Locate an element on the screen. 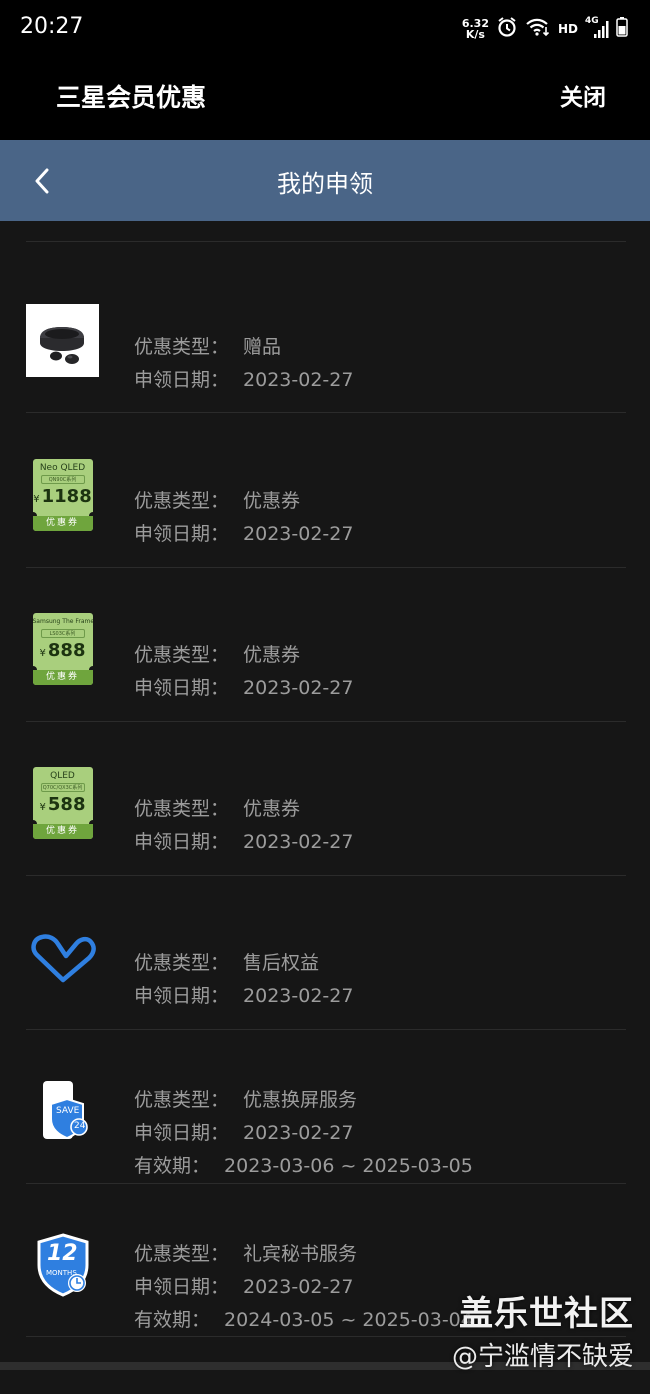 The height and width of the screenshot is (1394, 650). coupon-image: Neo QLED QN90C系列 ¥1188 优惠券 is located at coordinates (62, 494).